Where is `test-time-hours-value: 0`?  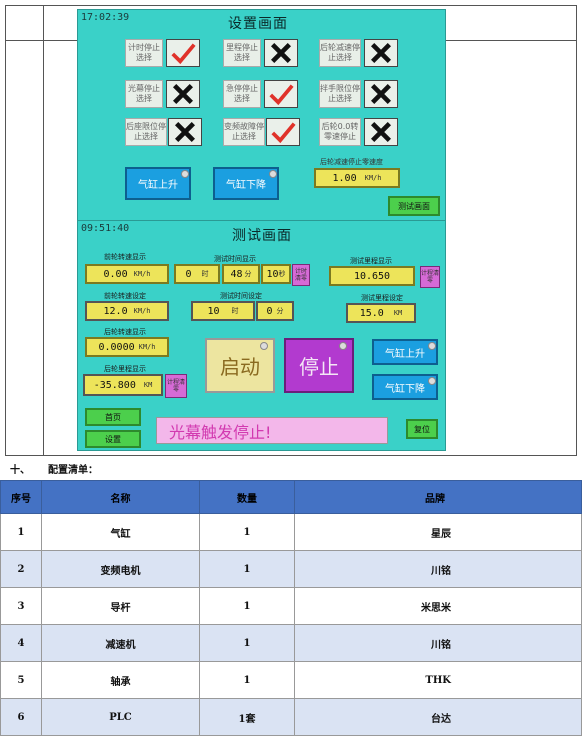 test-time-hours-value: 0 is located at coordinates (188, 274).